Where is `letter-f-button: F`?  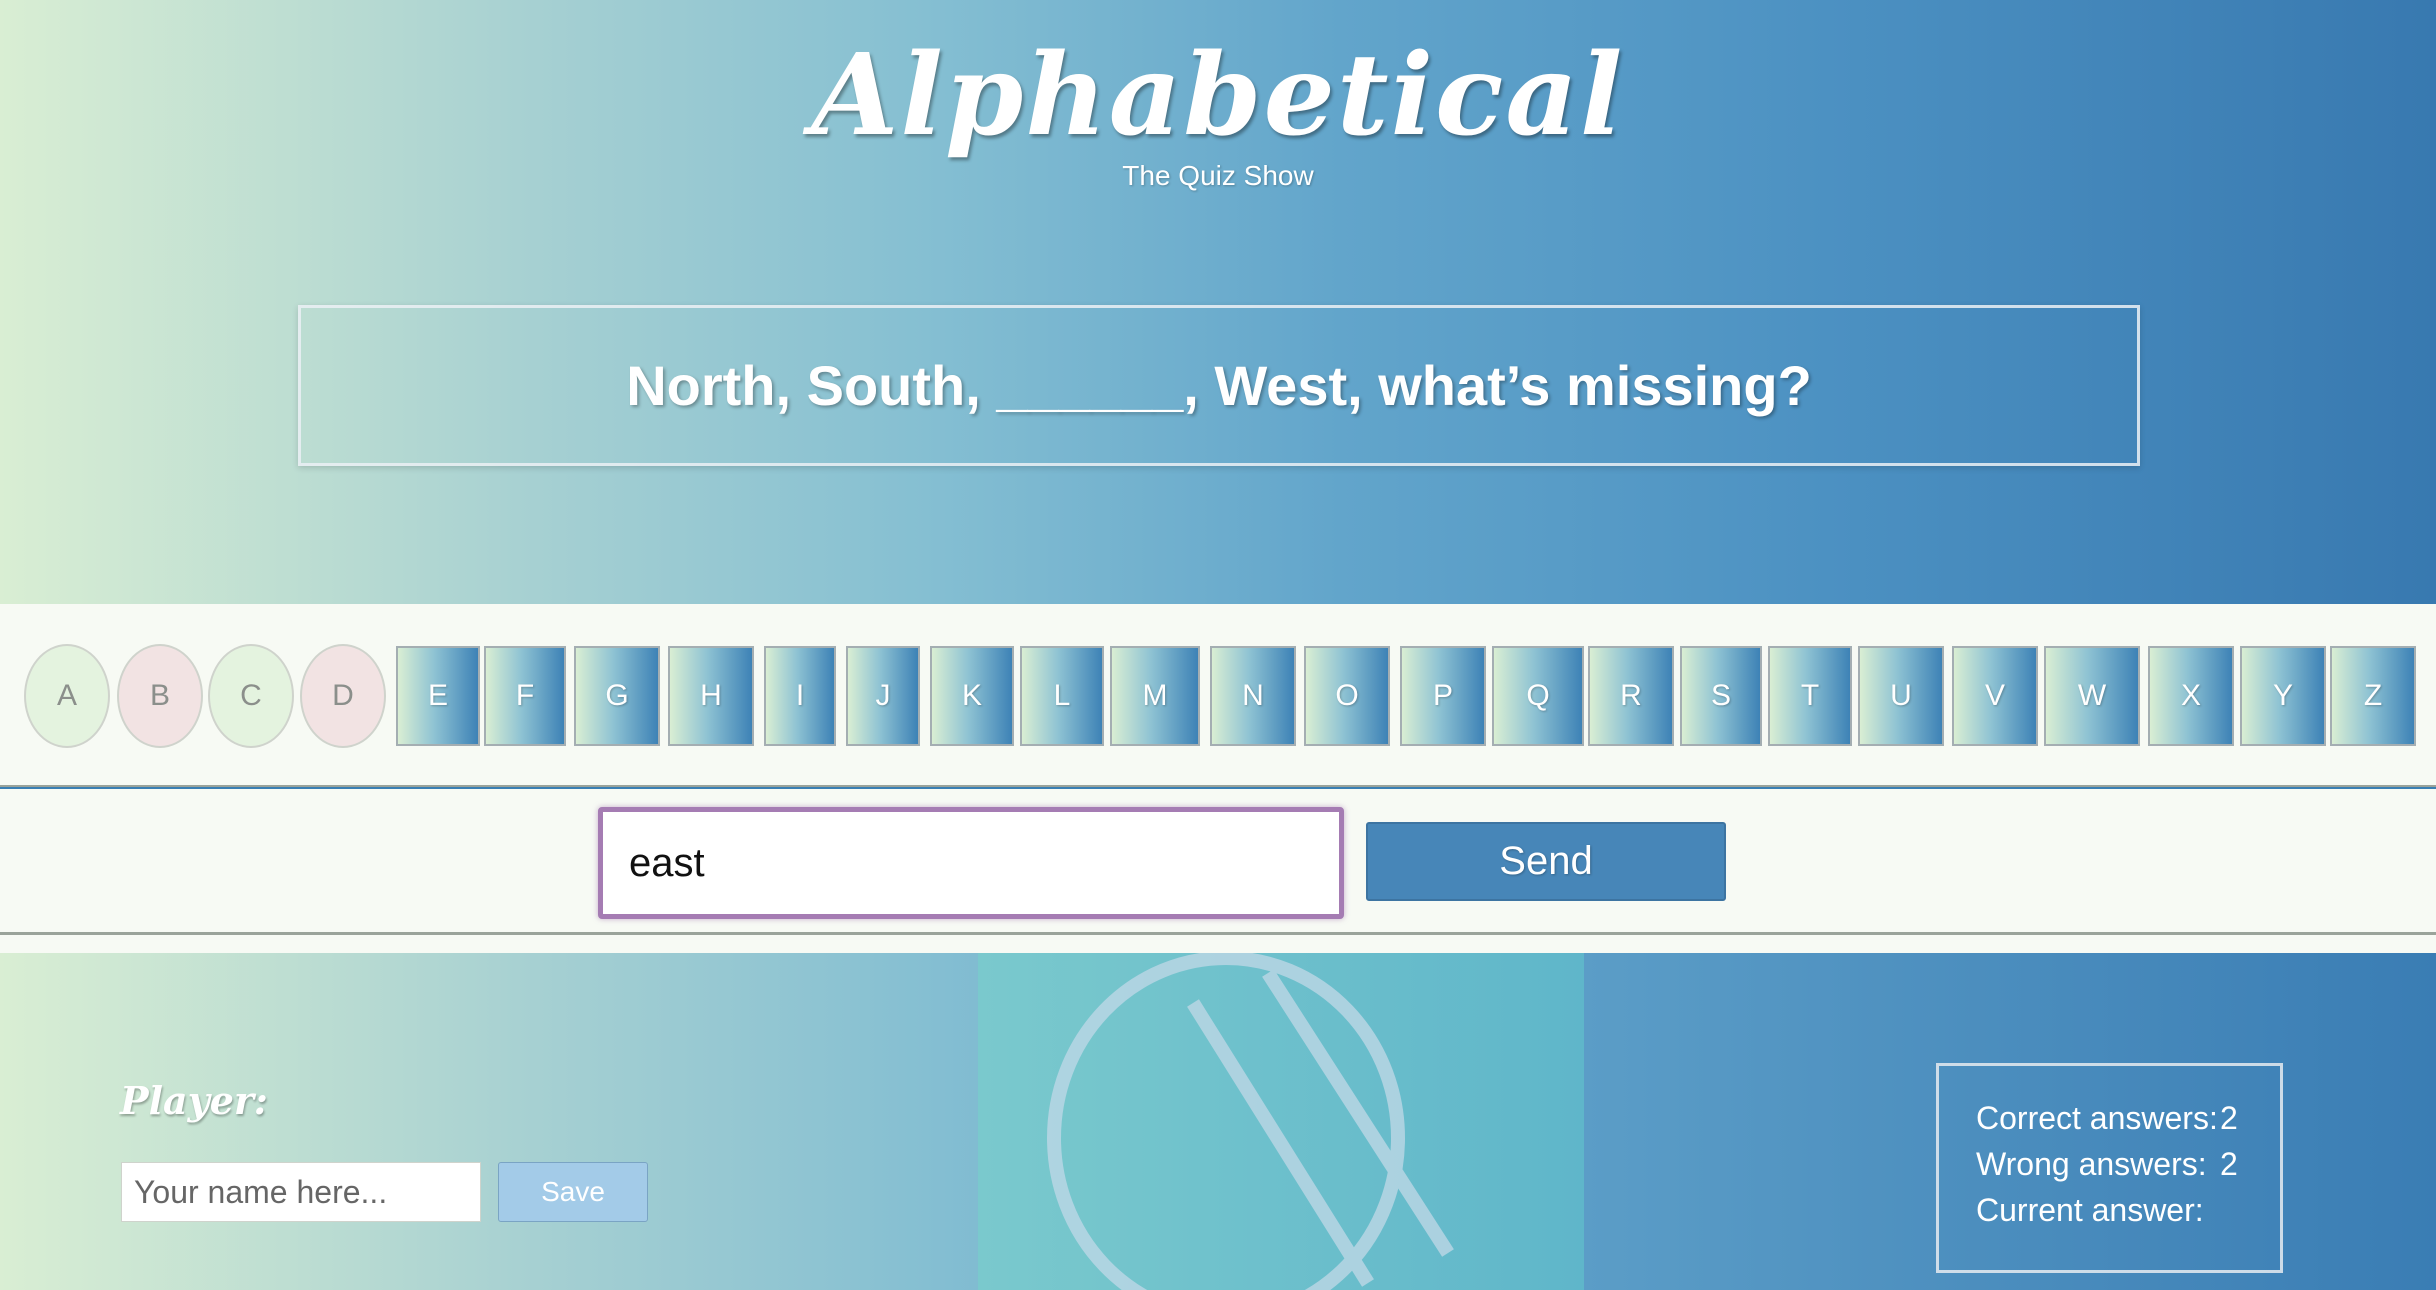 letter-f-button: F is located at coordinates (525, 696).